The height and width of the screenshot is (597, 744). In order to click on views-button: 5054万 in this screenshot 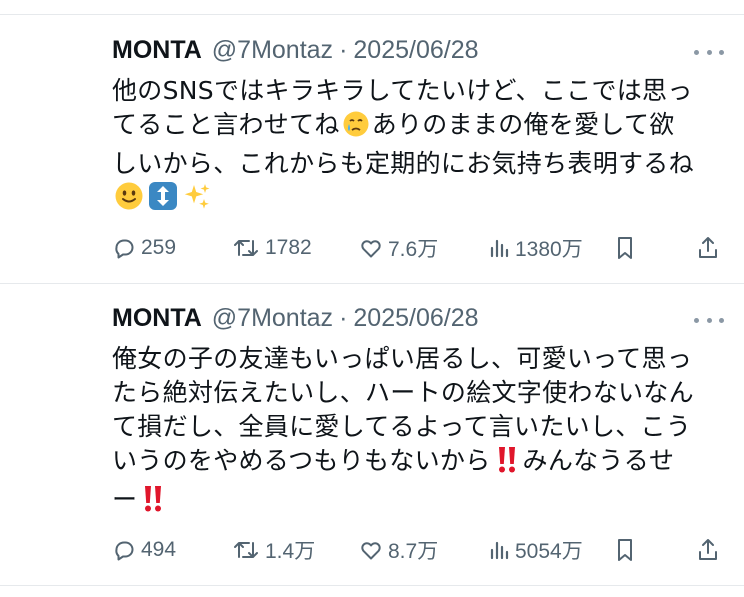, I will do `click(535, 550)`.